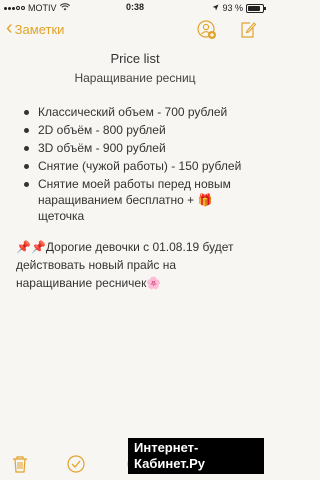  Describe the element at coordinates (139, 148) in the screenshot. I see `list-item: 3D объём - 900 рублей` at that location.